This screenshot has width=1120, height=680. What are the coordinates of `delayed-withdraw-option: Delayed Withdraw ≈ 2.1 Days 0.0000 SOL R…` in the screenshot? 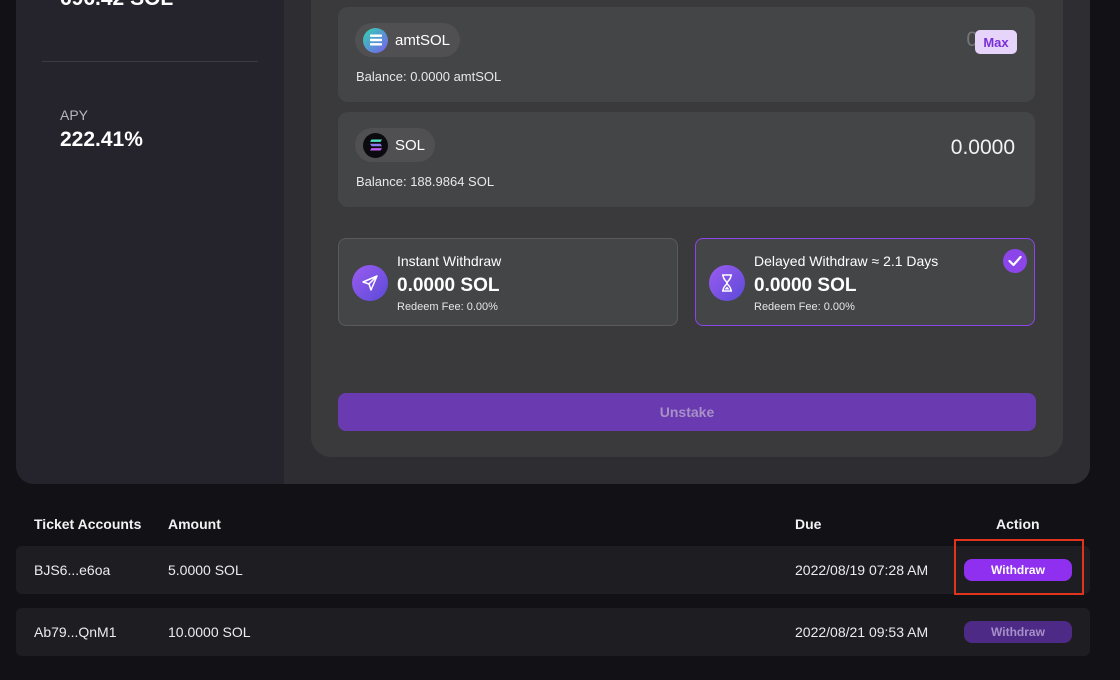 It's located at (865, 282).